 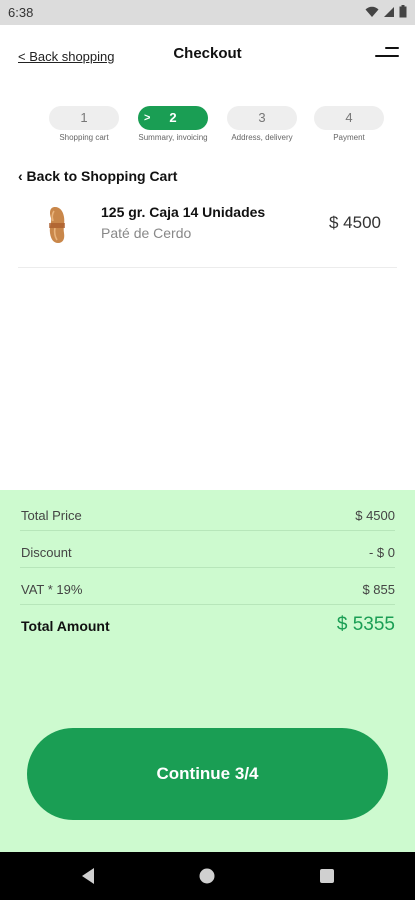 I want to click on summary-label: VAT * 19%, so click(x=52, y=589).